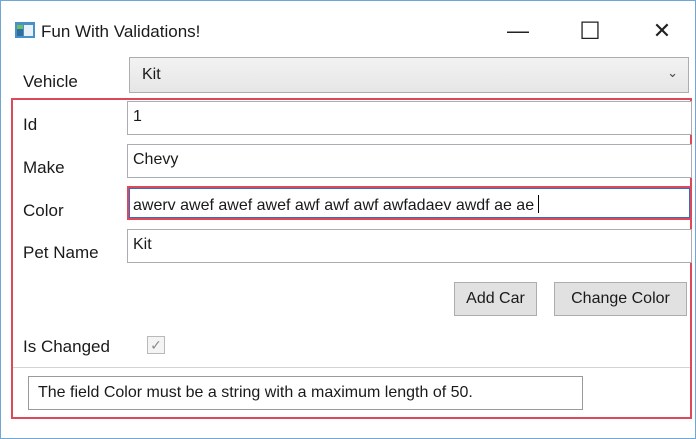 The image size is (696, 439). Describe the element at coordinates (43, 210) in the screenshot. I see `color-label: Color` at that location.